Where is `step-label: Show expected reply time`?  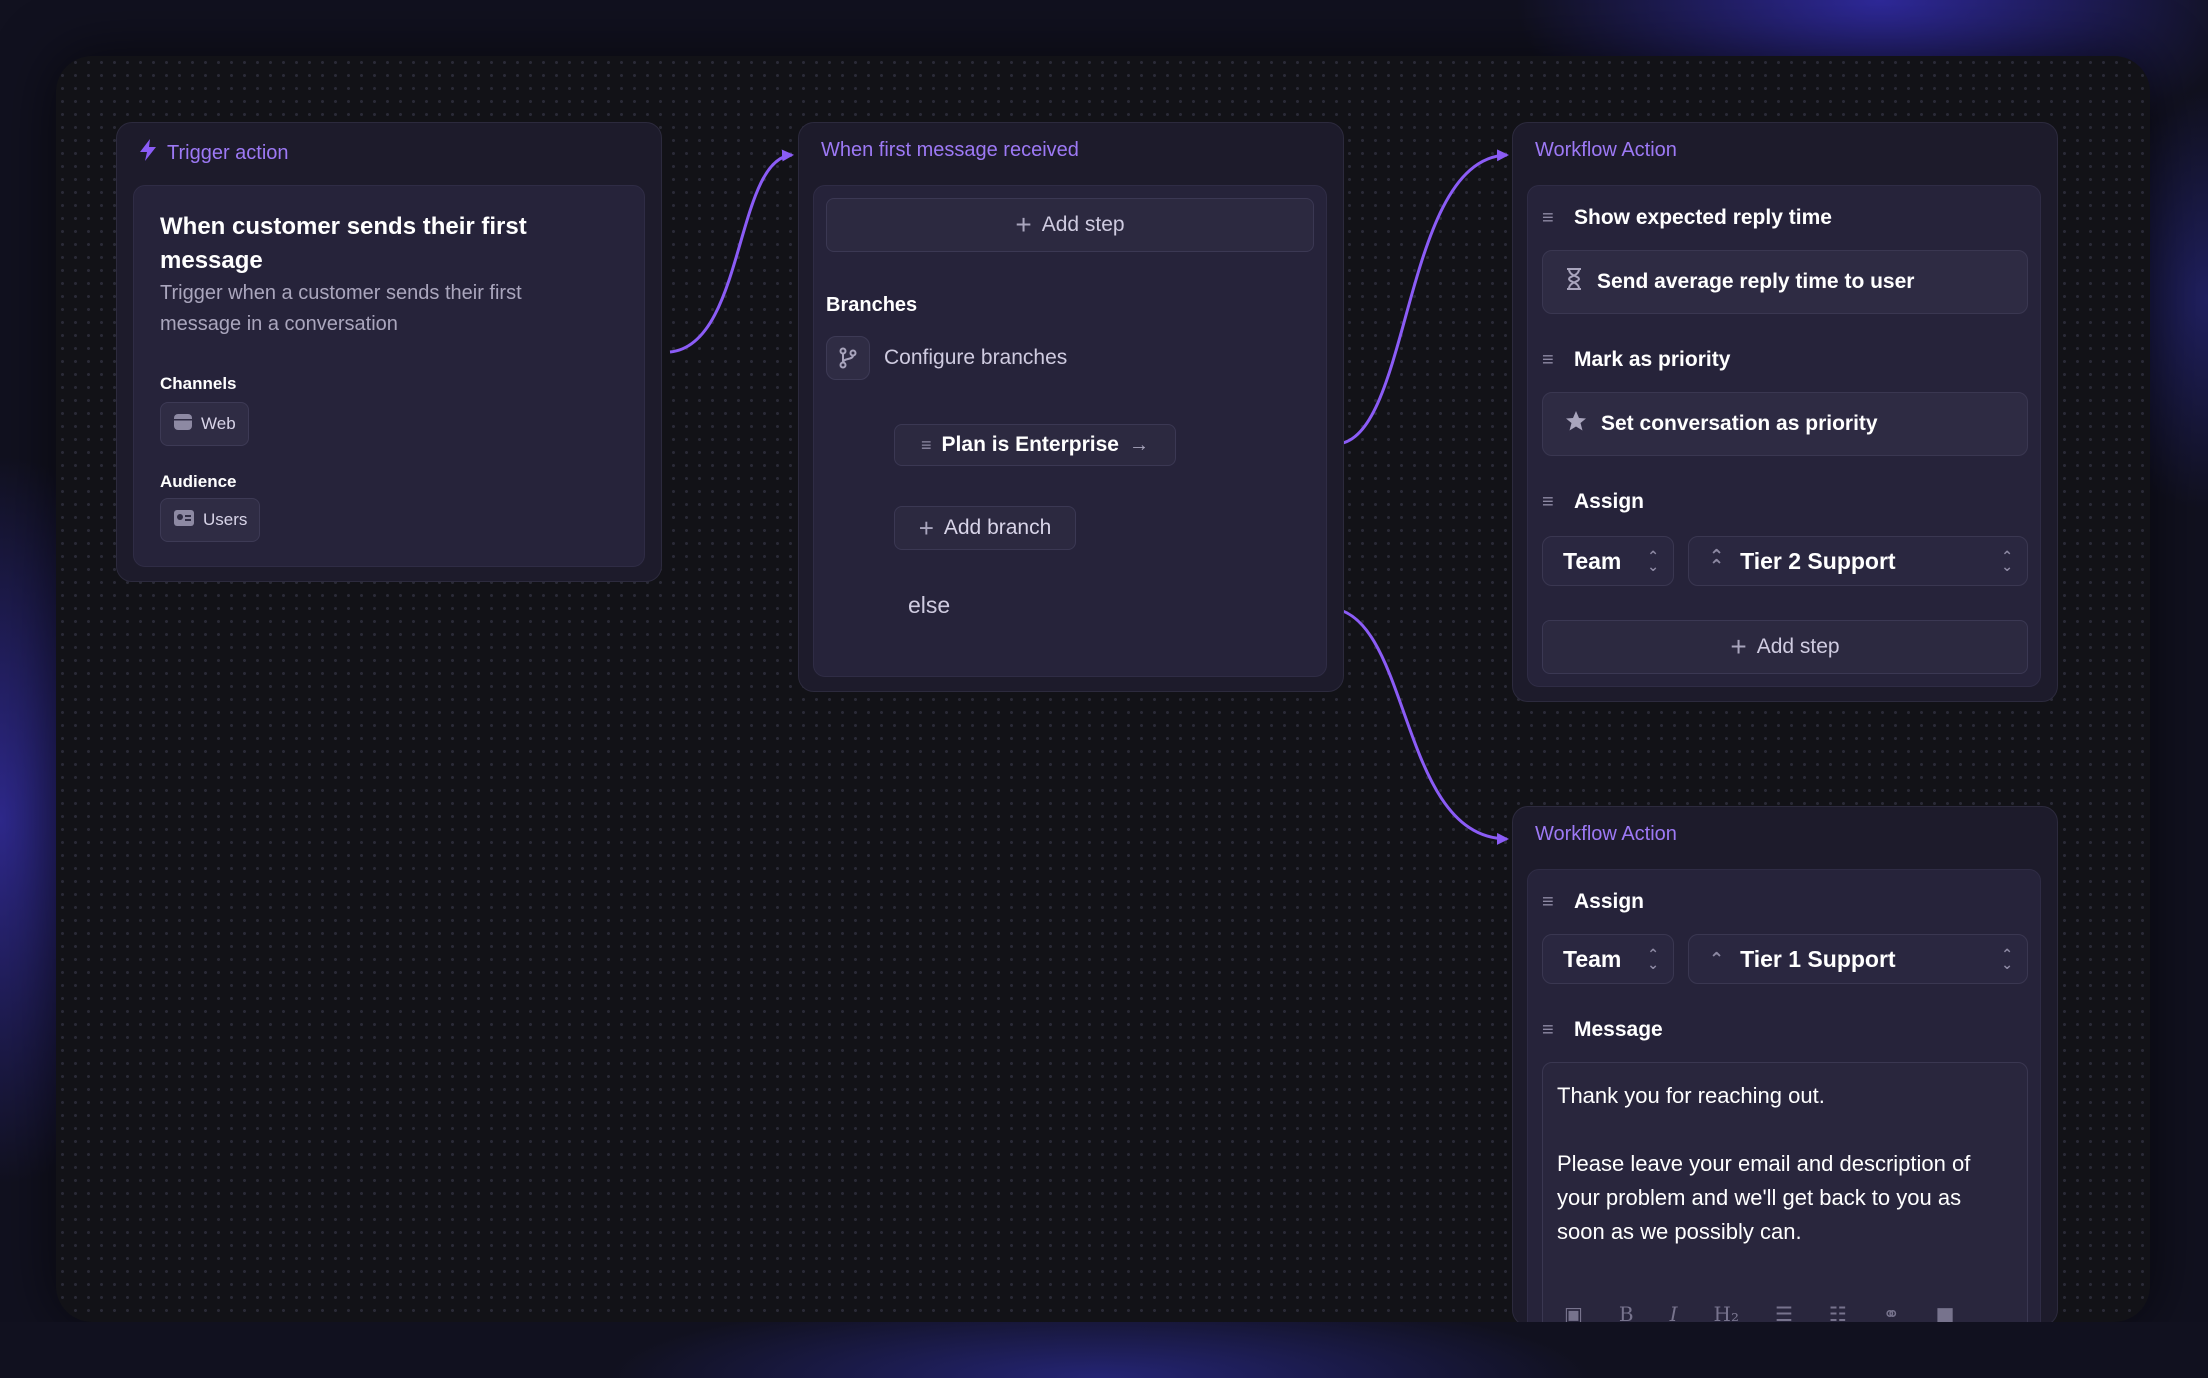
step-label: Show expected reply time is located at coordinates (1703, 217).